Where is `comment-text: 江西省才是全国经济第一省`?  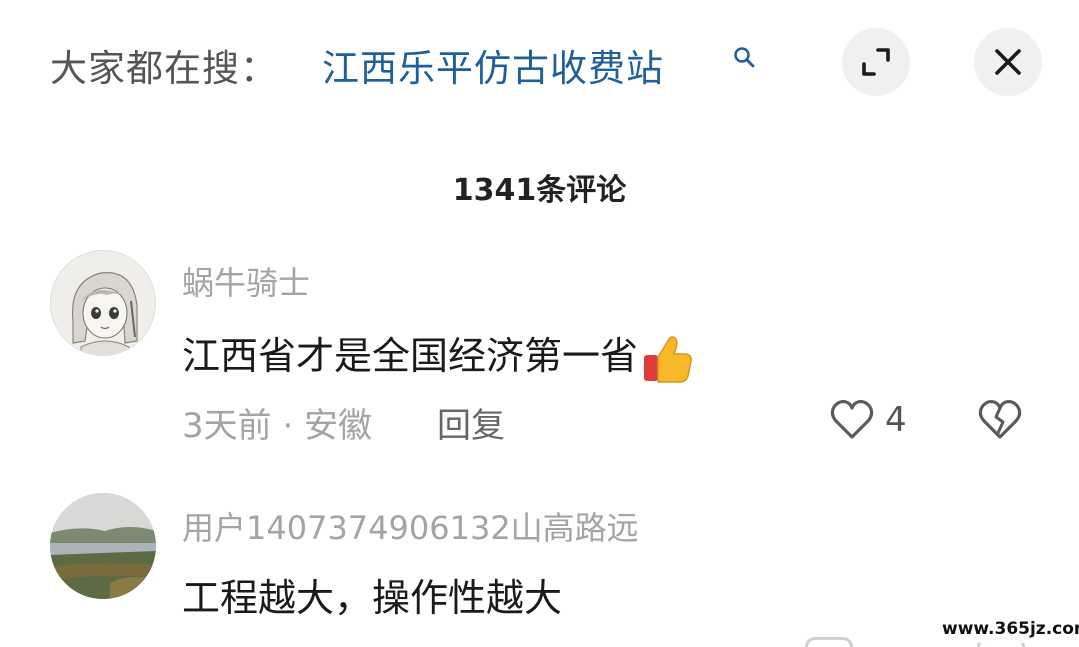 comment-text: 江西省才是全国经济第一省 is located at coordinates (439, 356).